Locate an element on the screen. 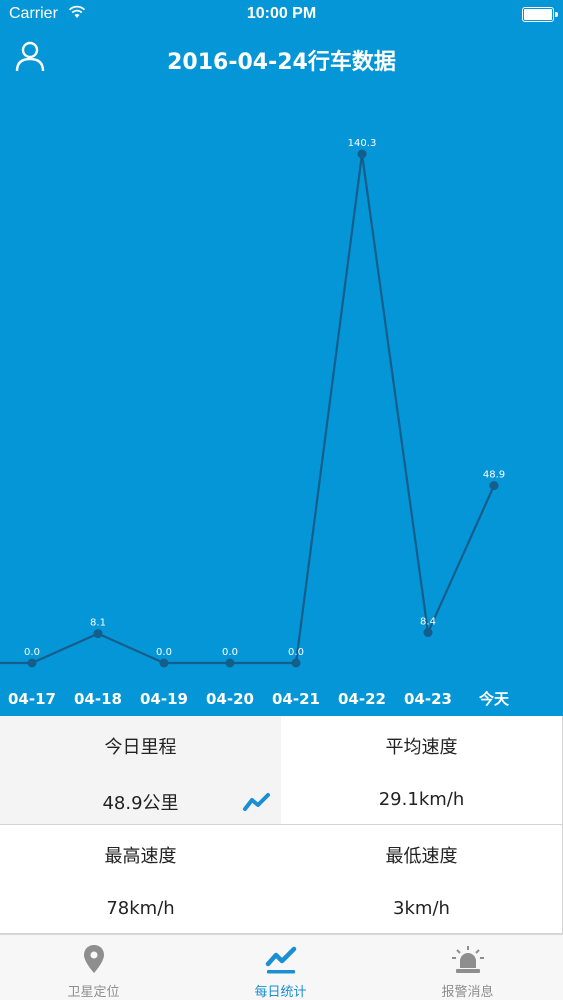  x-tick-label: 04-18 is located at coordinates (98, 699).